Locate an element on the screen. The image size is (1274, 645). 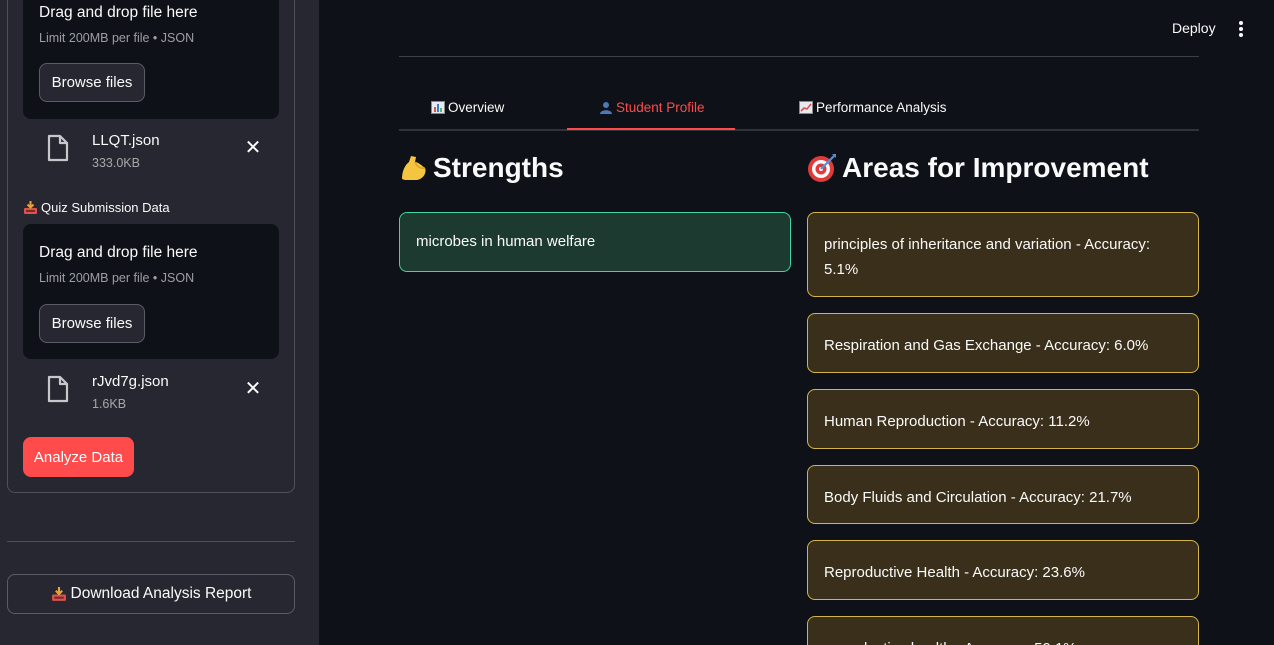
bust-icon is located at coordinates (606, 108).